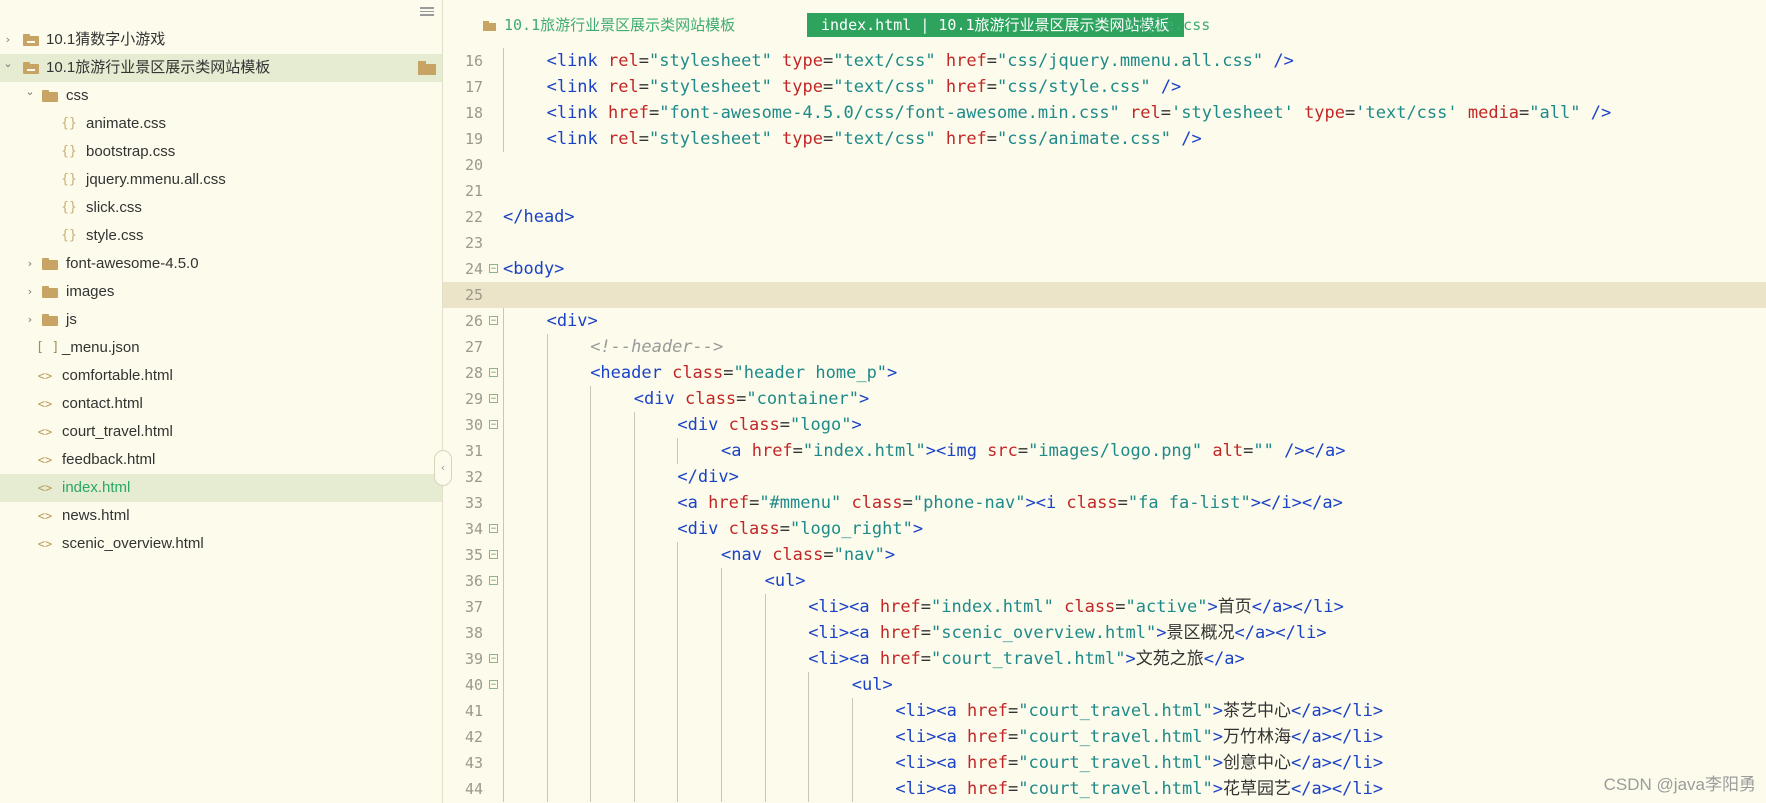 Image resolution: width=1766 pixels, height=803 pixels. I want to click on tree-item: <> scenic_overview.html, so click(221, 544).